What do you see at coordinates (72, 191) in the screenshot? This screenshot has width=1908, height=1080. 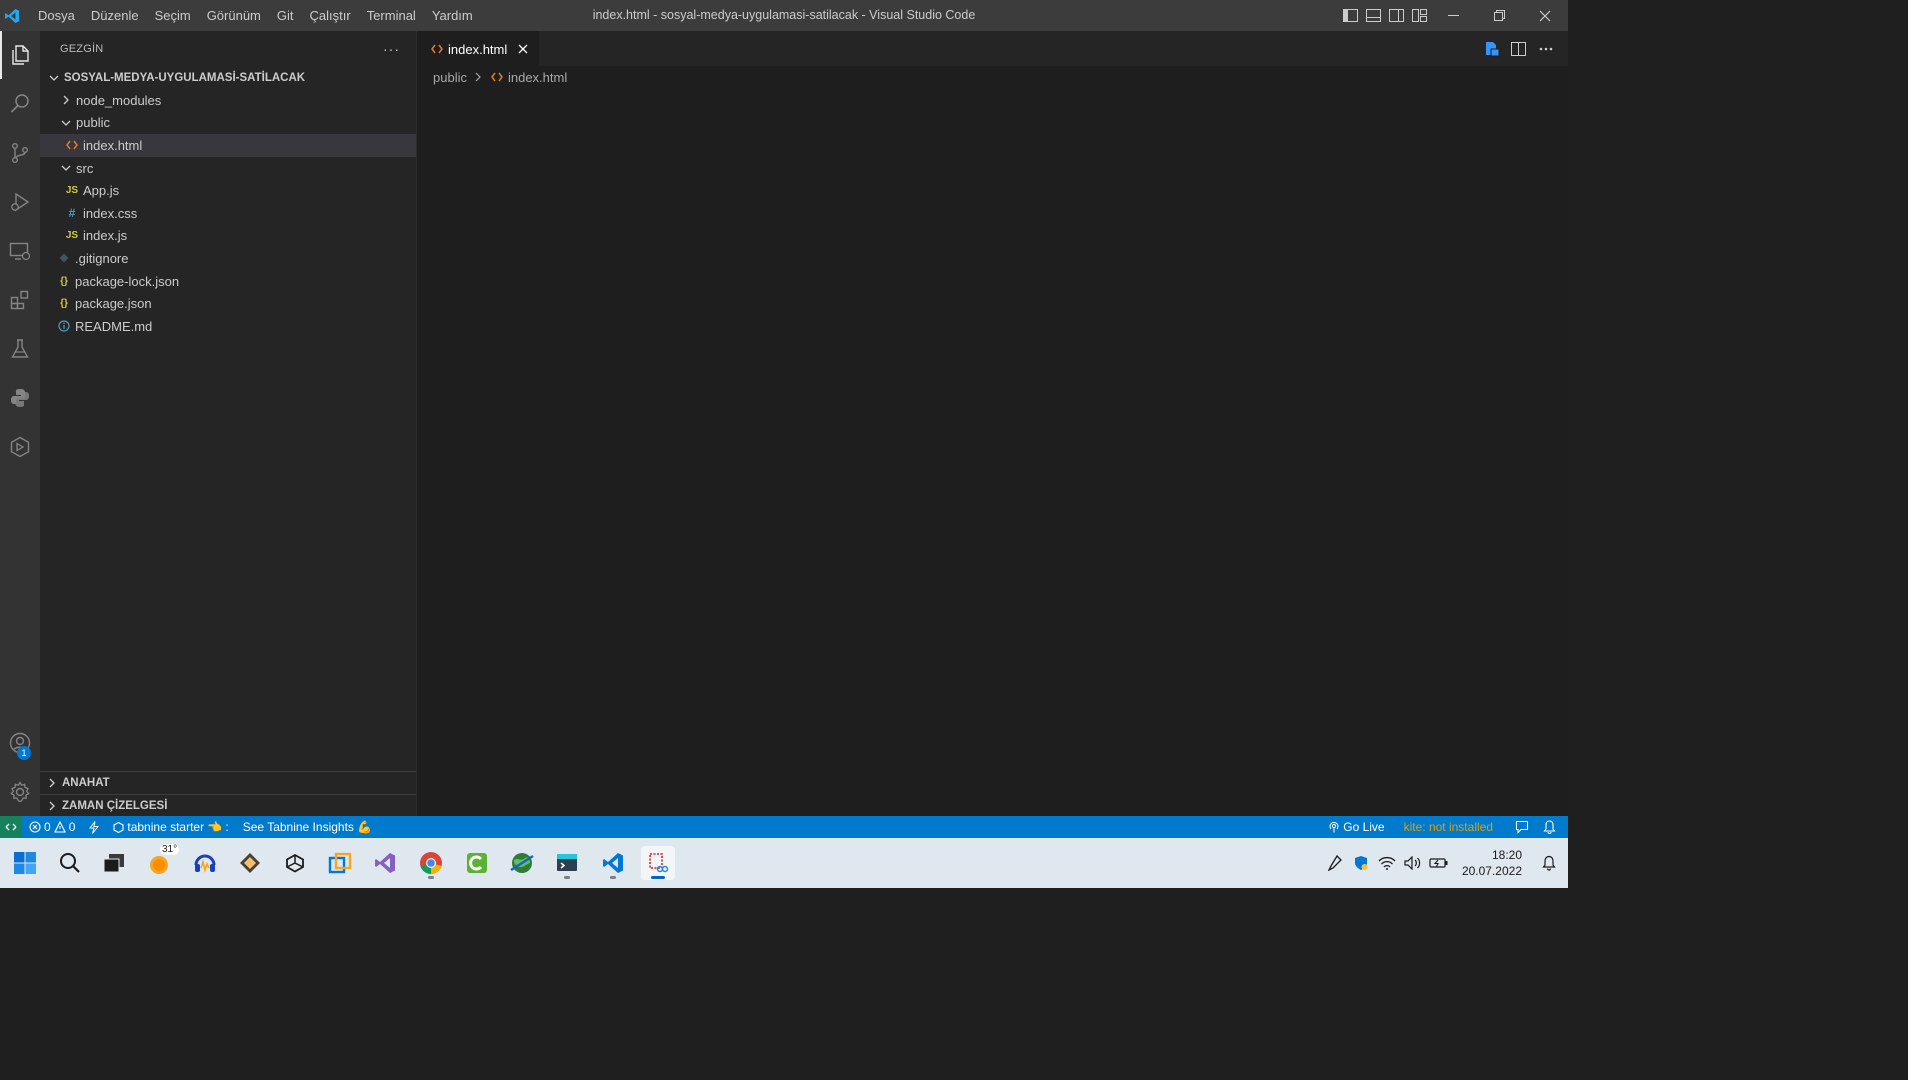 I see `js-file-icon: JS` at bounding box center [72, 191].